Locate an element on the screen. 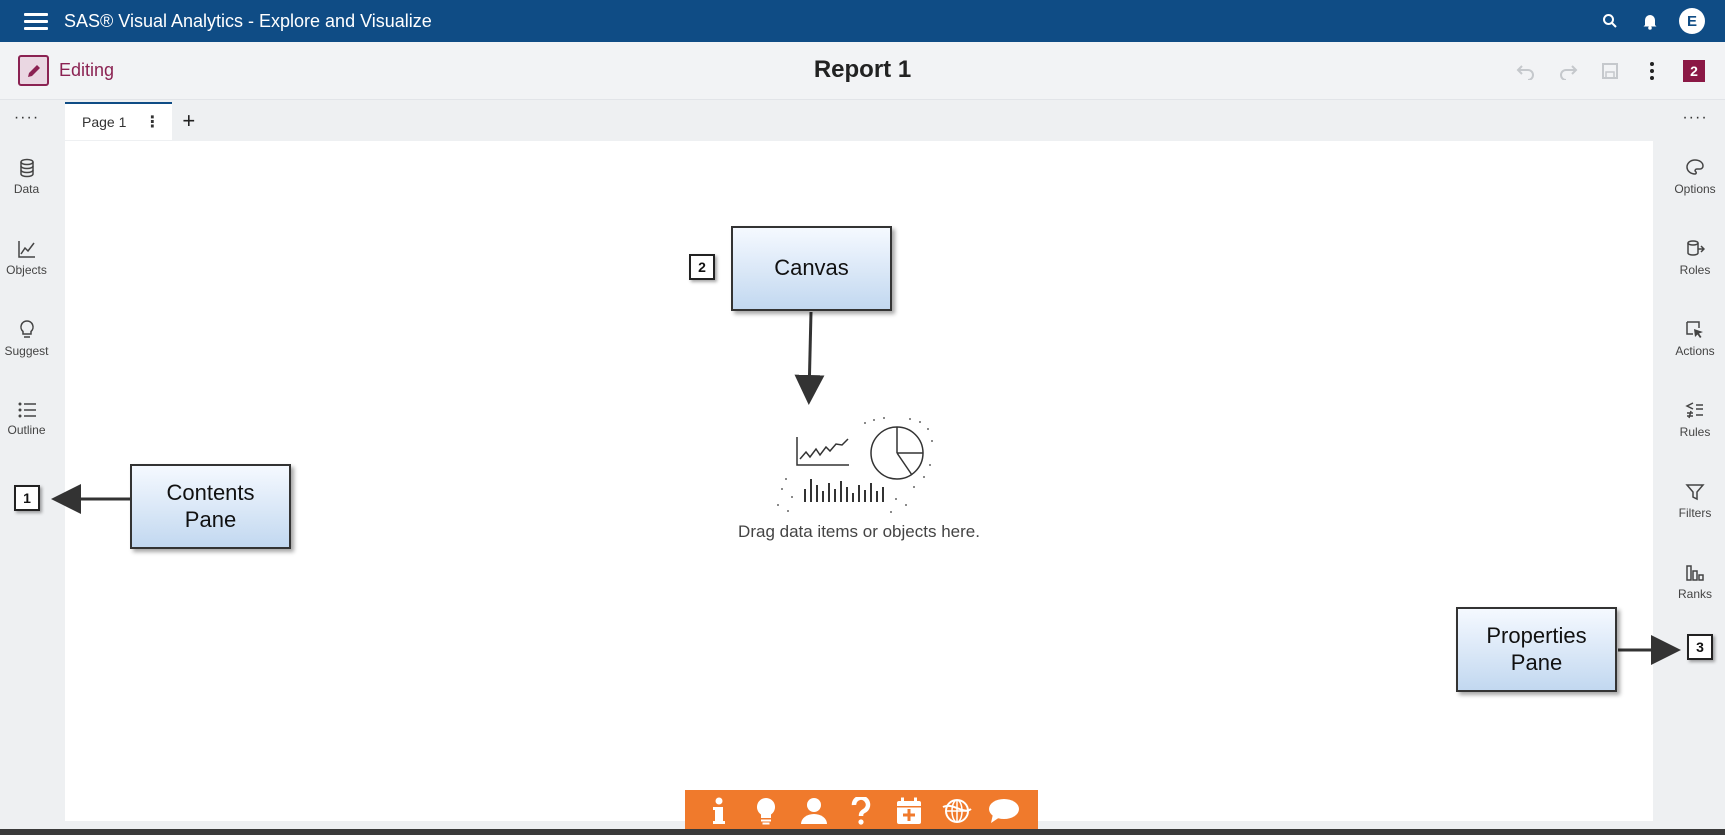  tab-label: Page 1 is located at coordinates (104, 122).